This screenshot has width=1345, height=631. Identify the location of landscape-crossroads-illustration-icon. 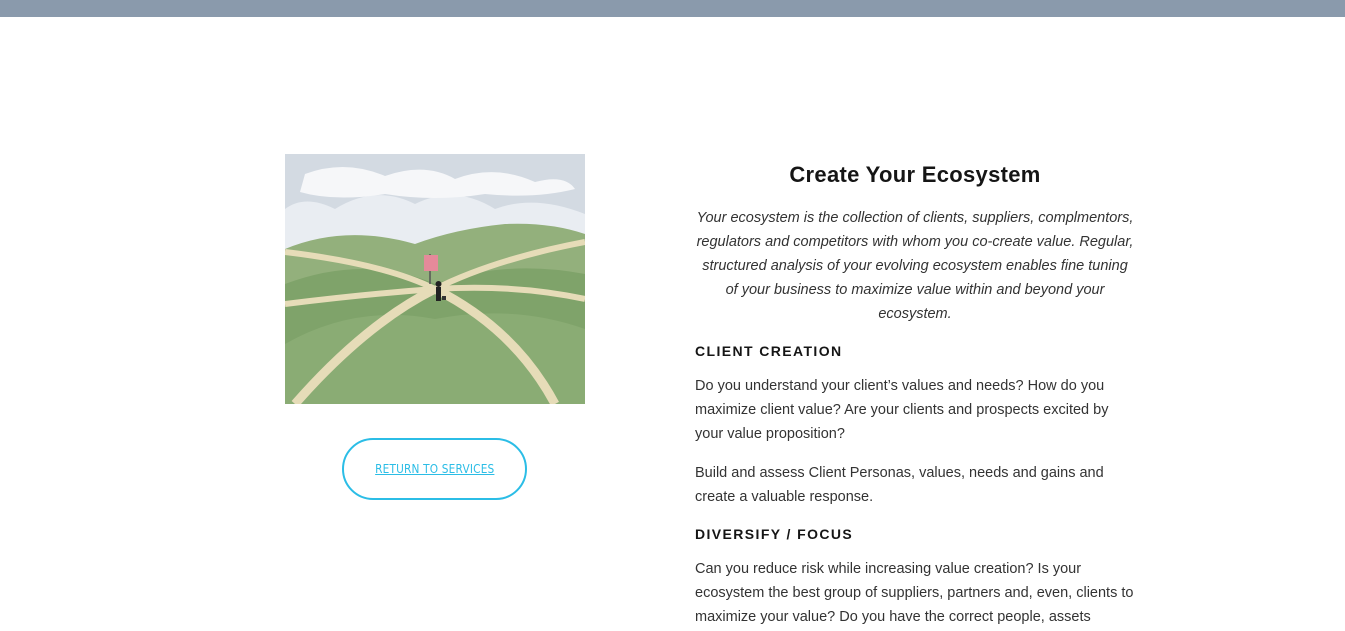
(435, 279).